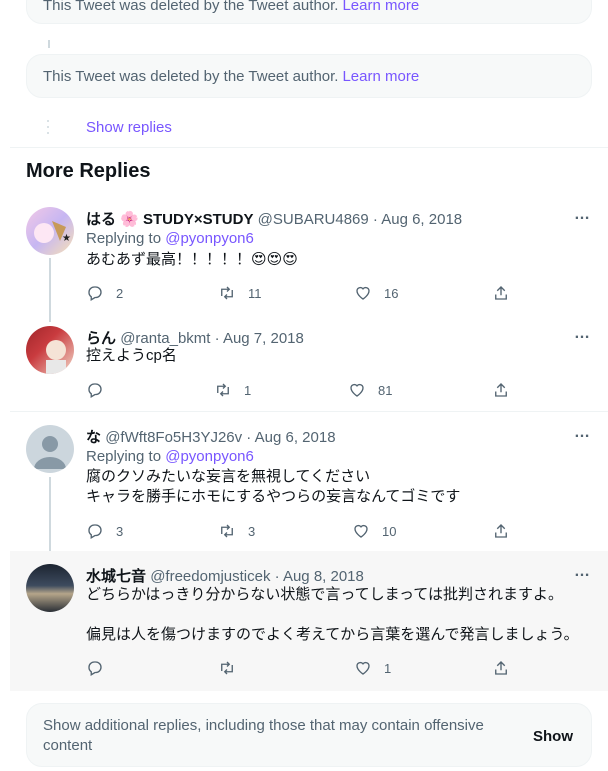 The width and height of the screenshot is (608, 771). I want to click on author-name: 水城七音, so click(116, 576).